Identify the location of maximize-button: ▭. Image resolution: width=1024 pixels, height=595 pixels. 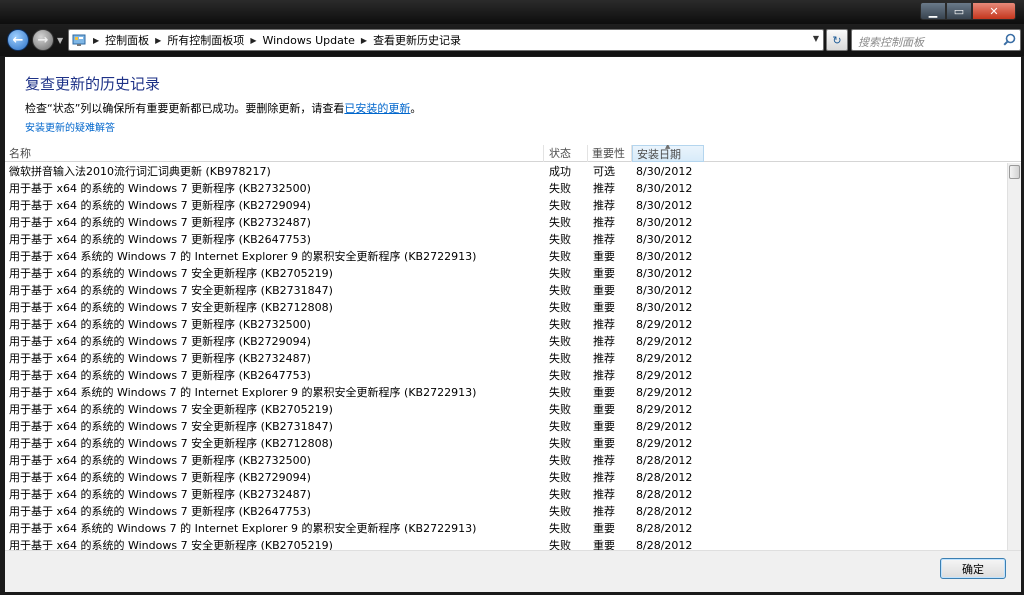
(959, 11).